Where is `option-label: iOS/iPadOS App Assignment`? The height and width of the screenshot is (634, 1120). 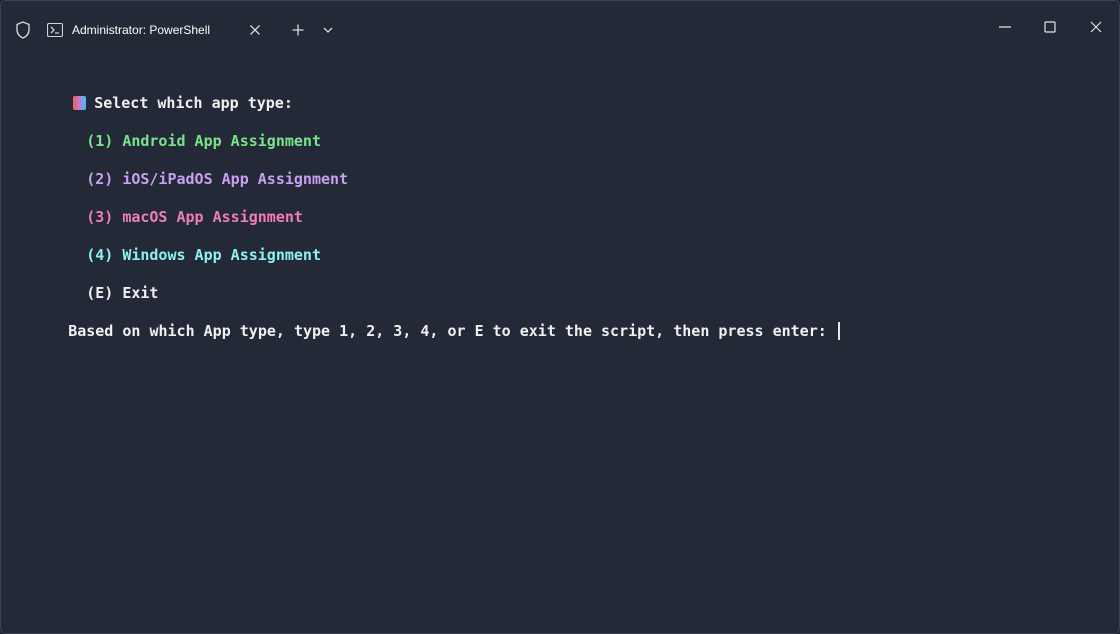
option-label: iOS/iPadOS App Assignment is located at coordinates (235, 179).